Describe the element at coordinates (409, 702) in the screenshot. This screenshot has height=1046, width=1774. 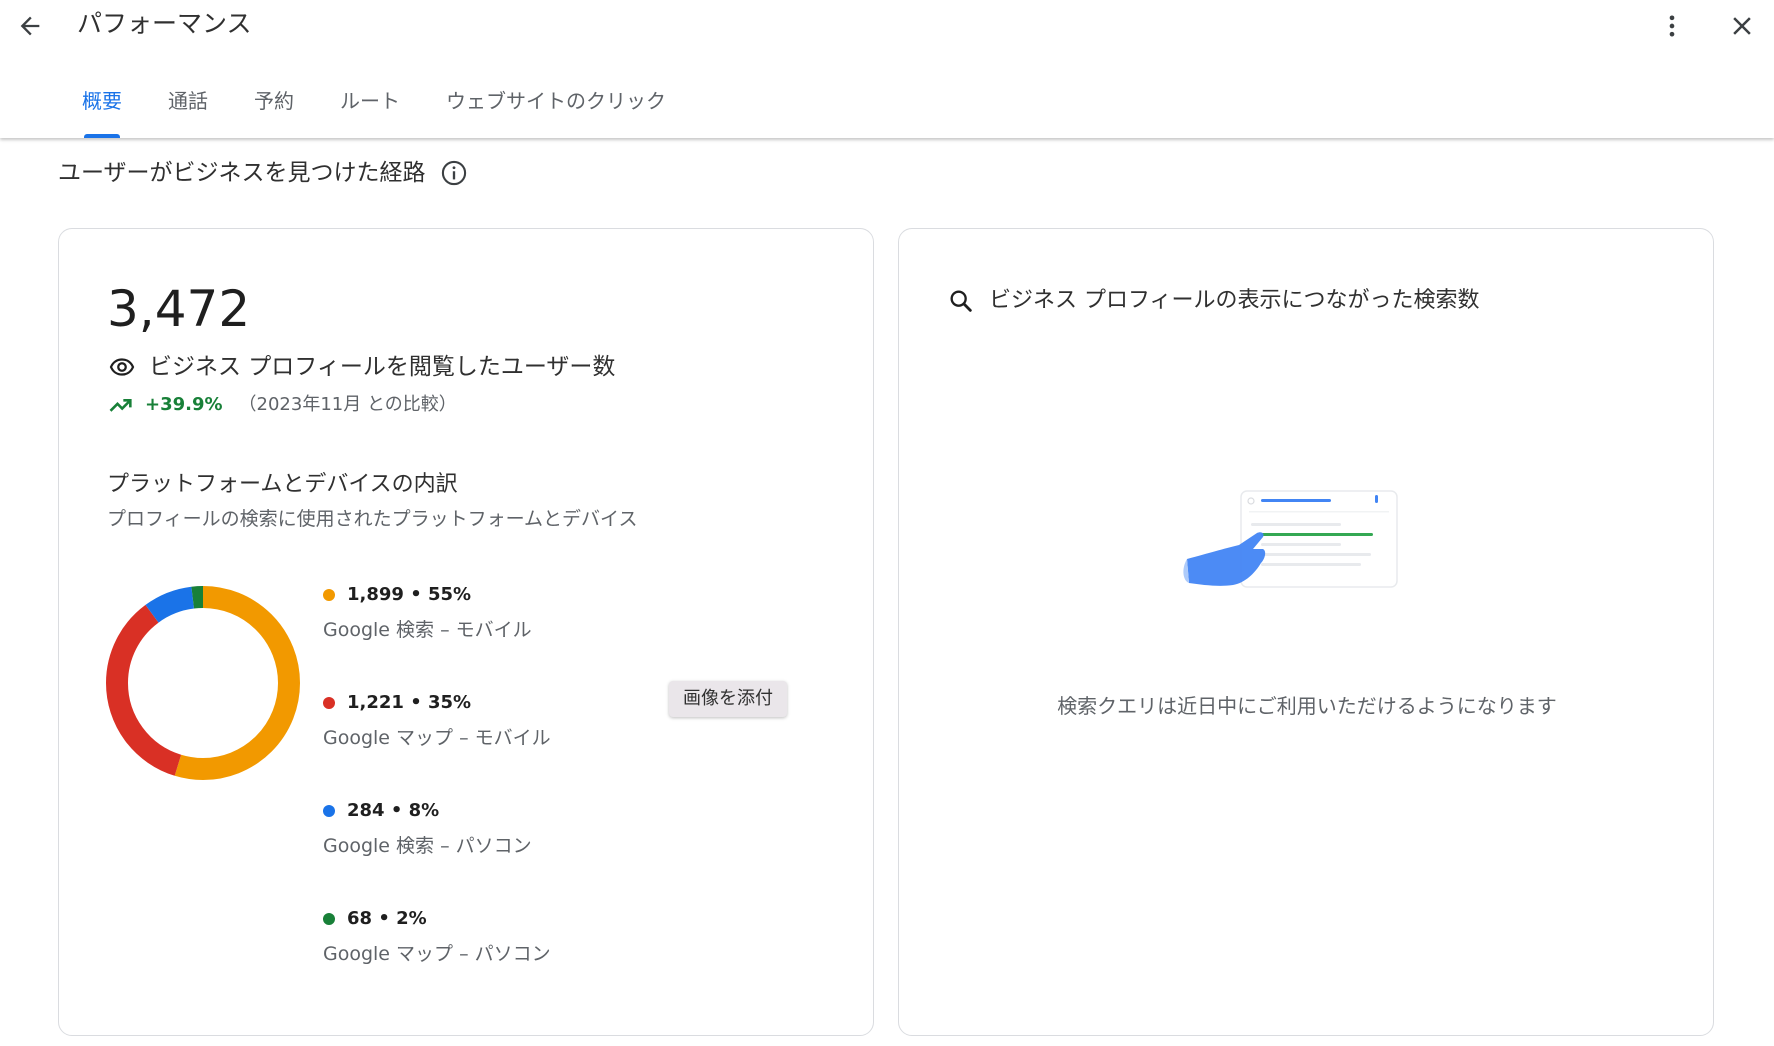
I see `legend-value: 1,221 • 35%` at that location.